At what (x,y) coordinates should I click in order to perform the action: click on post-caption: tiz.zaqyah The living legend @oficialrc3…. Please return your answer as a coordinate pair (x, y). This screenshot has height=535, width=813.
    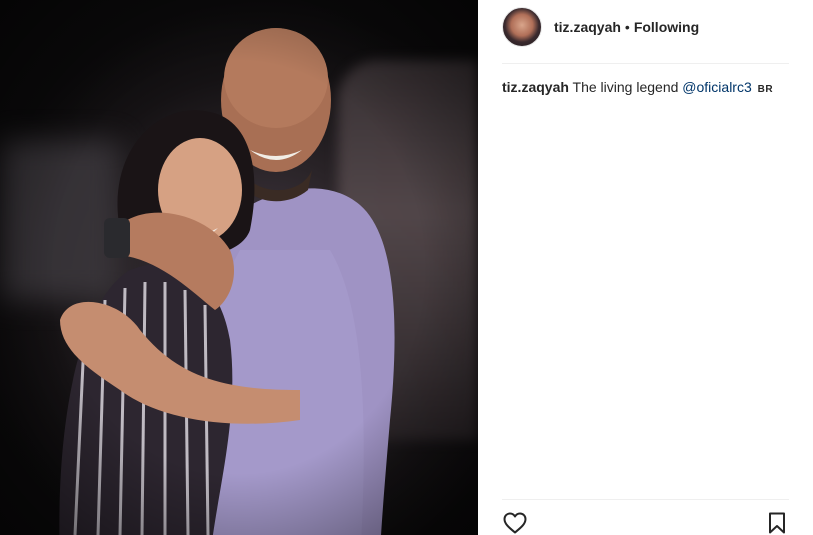
    Looking at the image, I should click on (646, 88).